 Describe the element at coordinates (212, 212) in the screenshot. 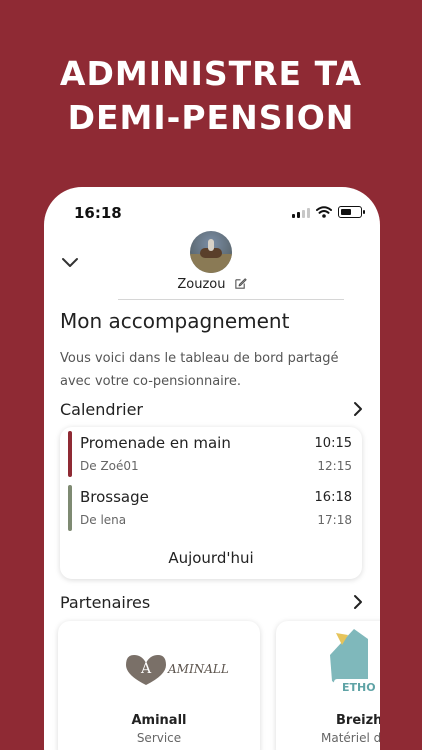

I see `status-bar: 16:18` at that location.